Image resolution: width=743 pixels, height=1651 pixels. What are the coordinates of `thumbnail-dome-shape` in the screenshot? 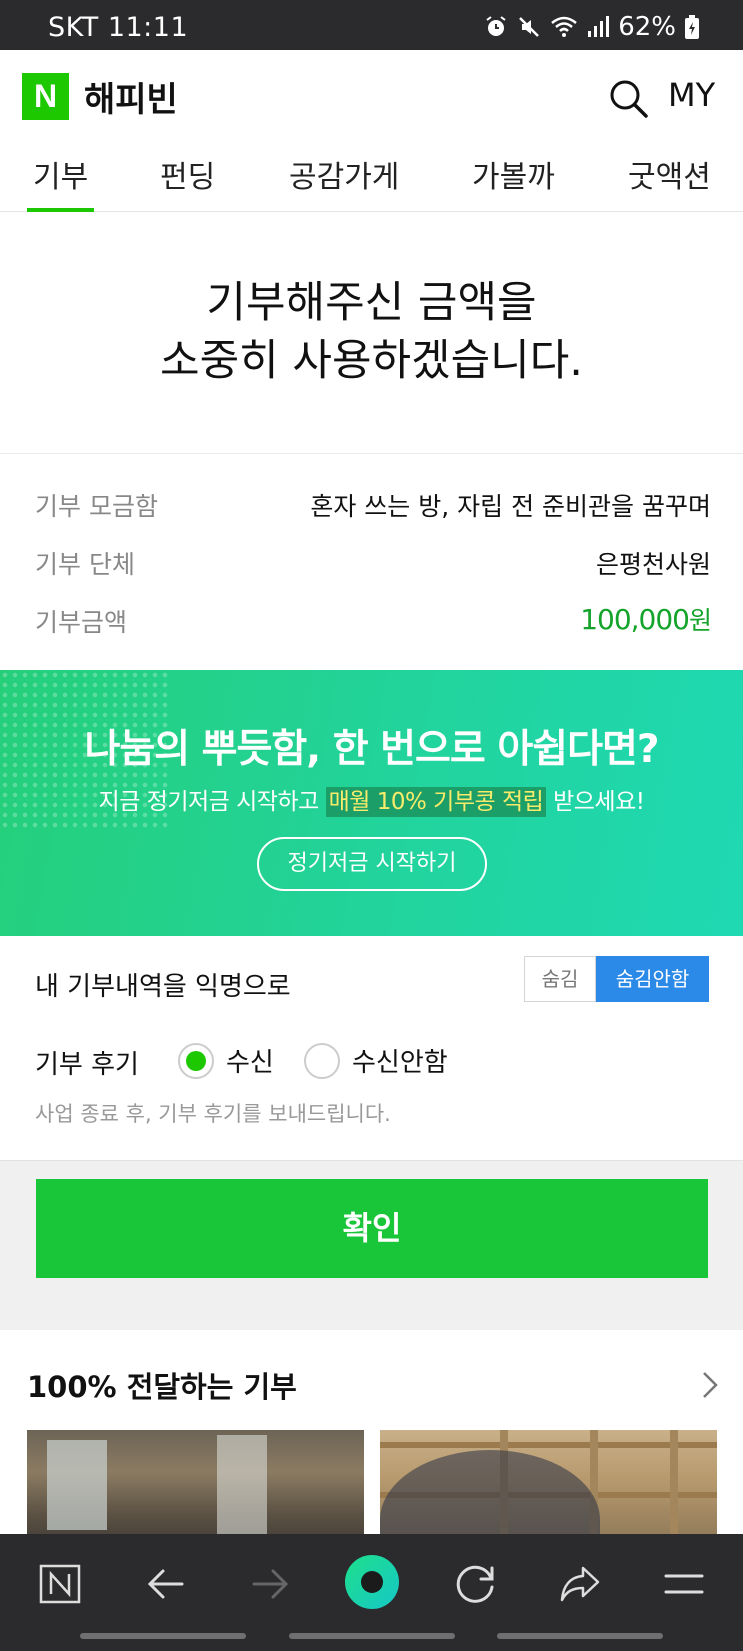 It's located at (490, 1492).